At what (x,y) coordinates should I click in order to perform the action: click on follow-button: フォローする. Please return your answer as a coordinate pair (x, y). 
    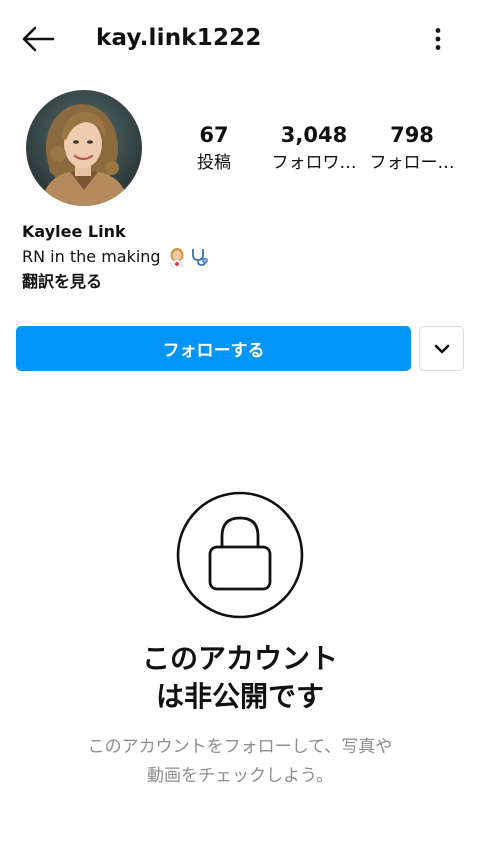
    Looking at the image, I should click on (213, 348).